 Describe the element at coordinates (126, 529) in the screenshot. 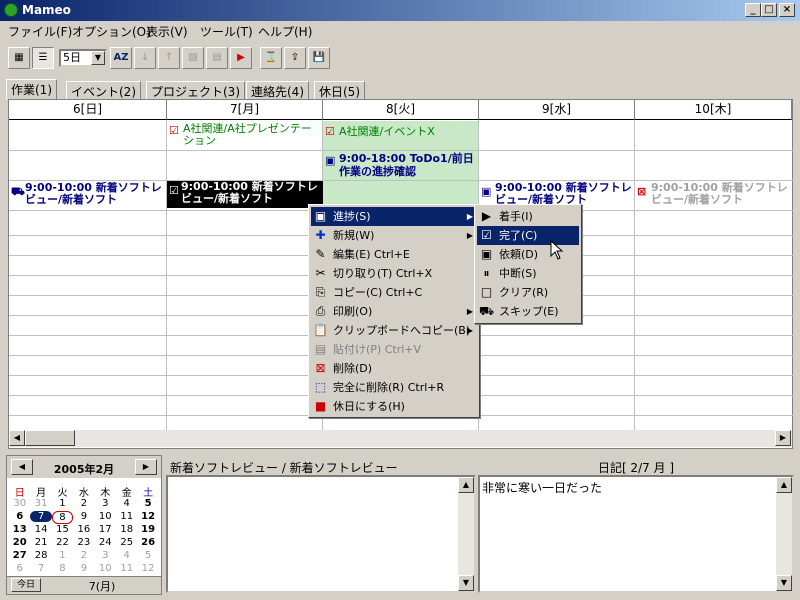

I see `calendar-day: 18` at that location.